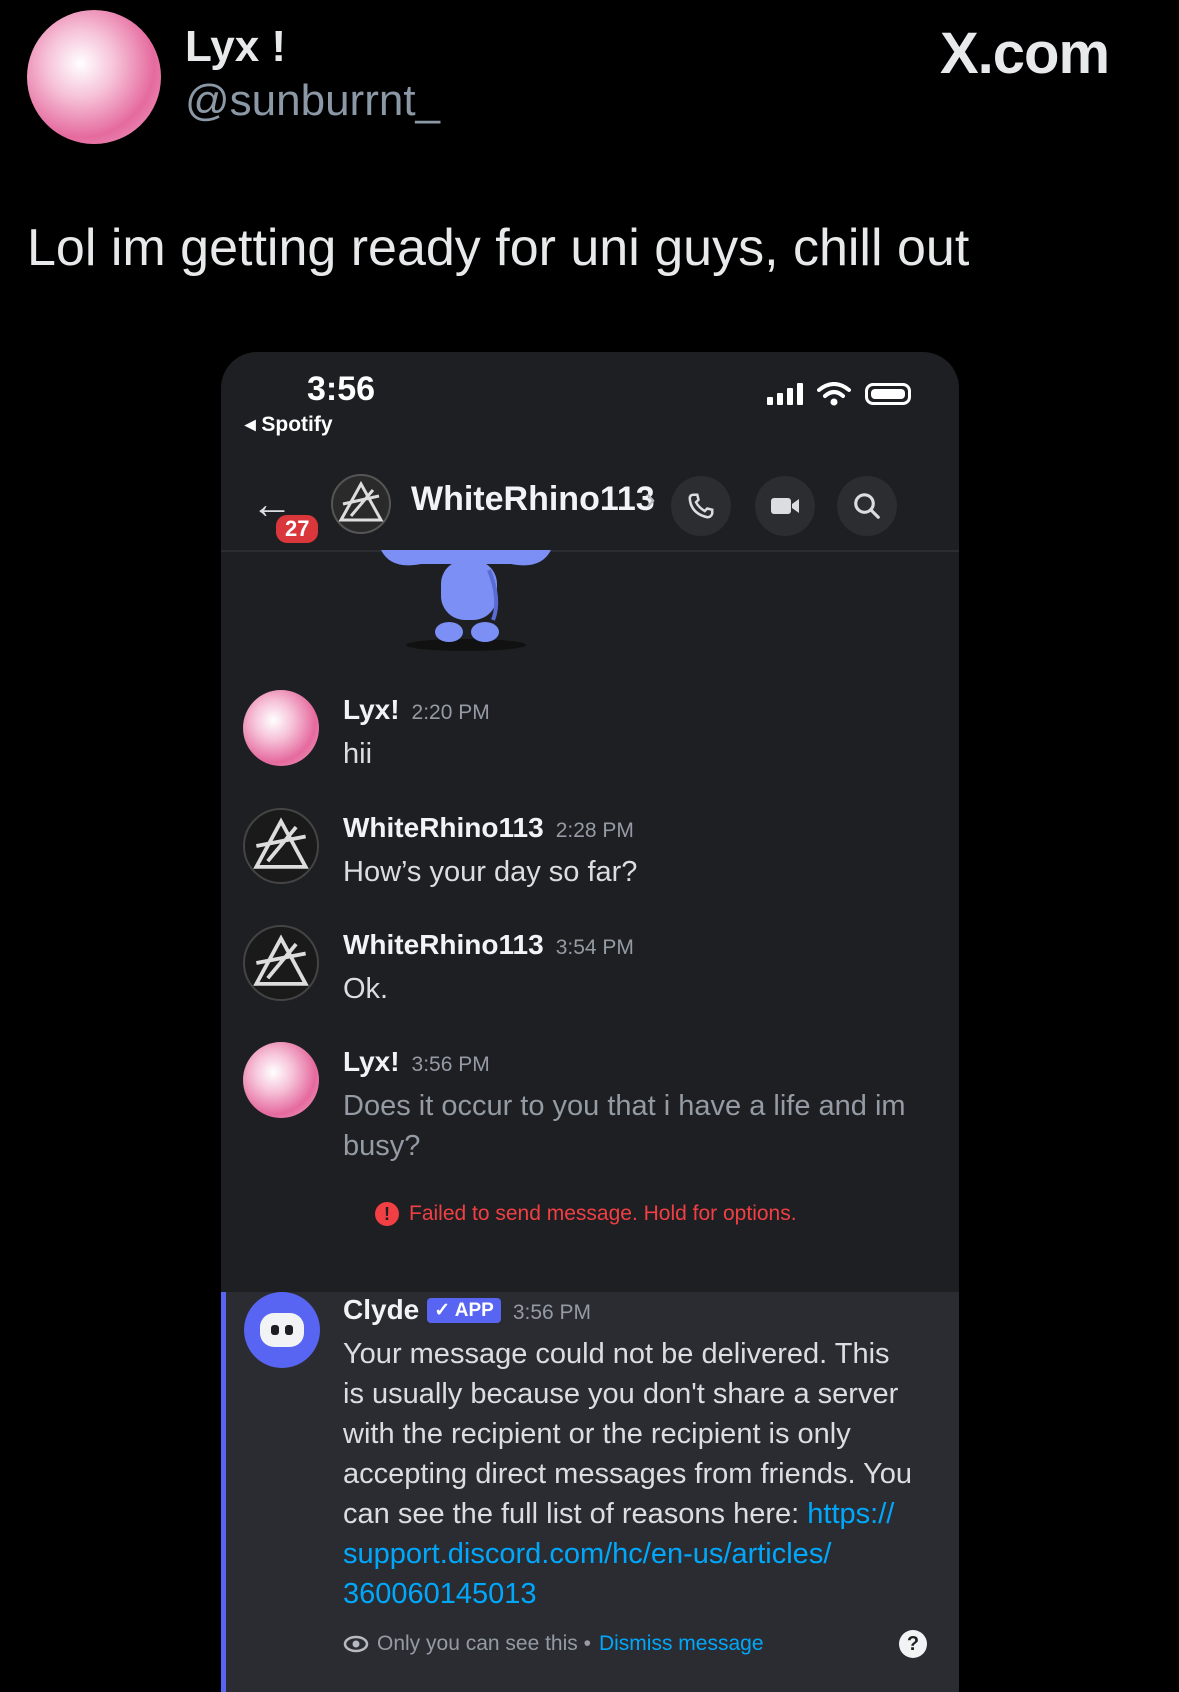 The width and height of the screenshot is (1179, 1692). What do you see at coordinates (867, 506) in the screenshot?
I see `search-icon` at bounding box center [867, 506].